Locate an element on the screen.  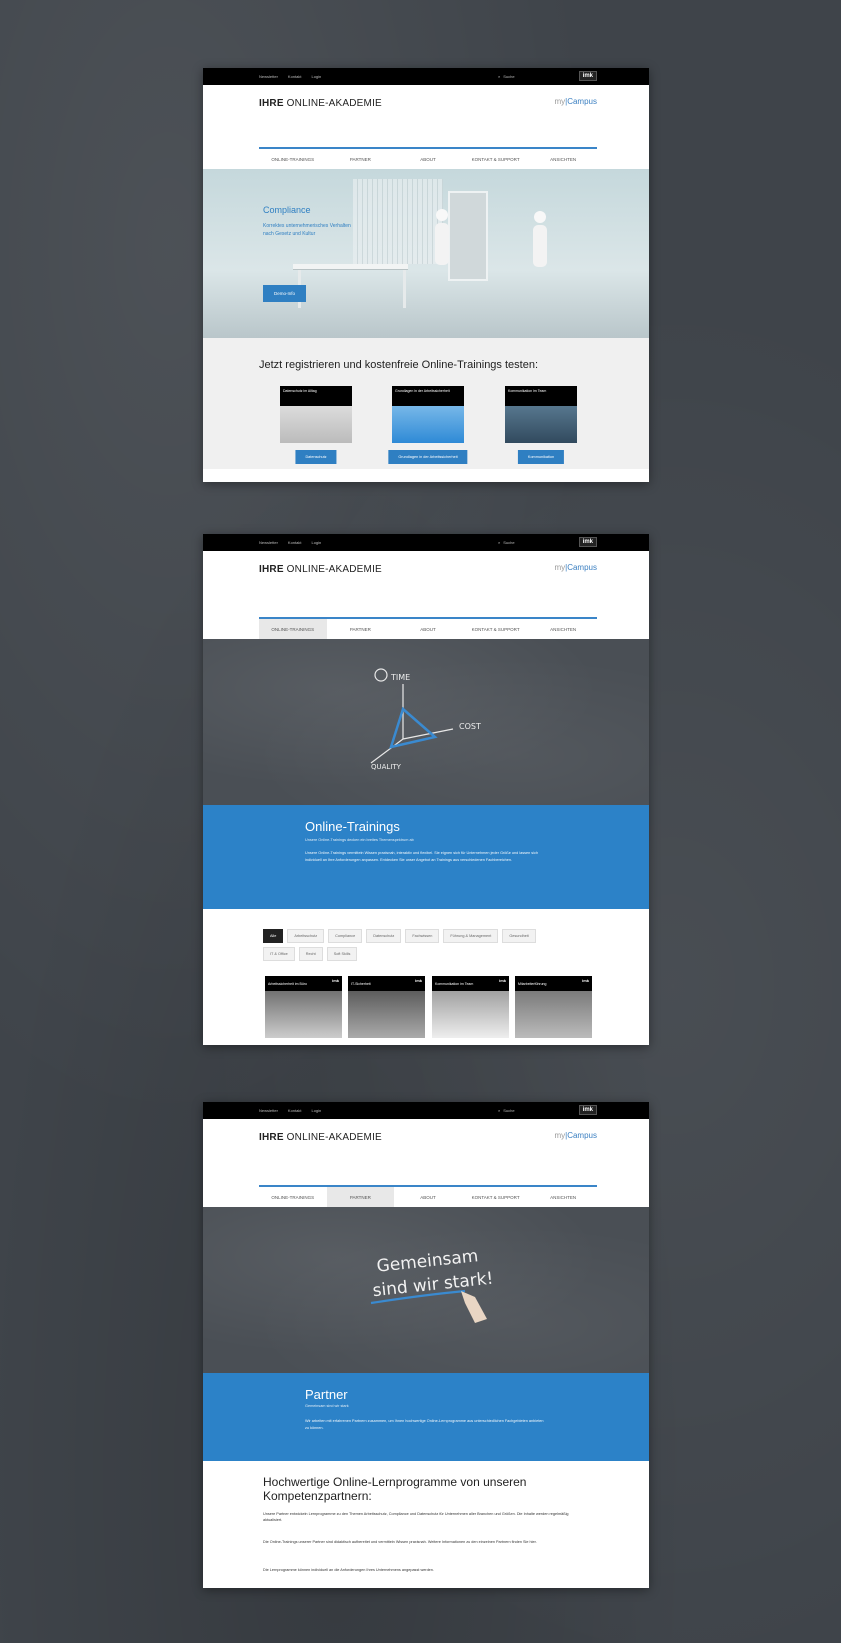
training-tile: IT-Sicherheit imk is located at coordinates (386, 1007).